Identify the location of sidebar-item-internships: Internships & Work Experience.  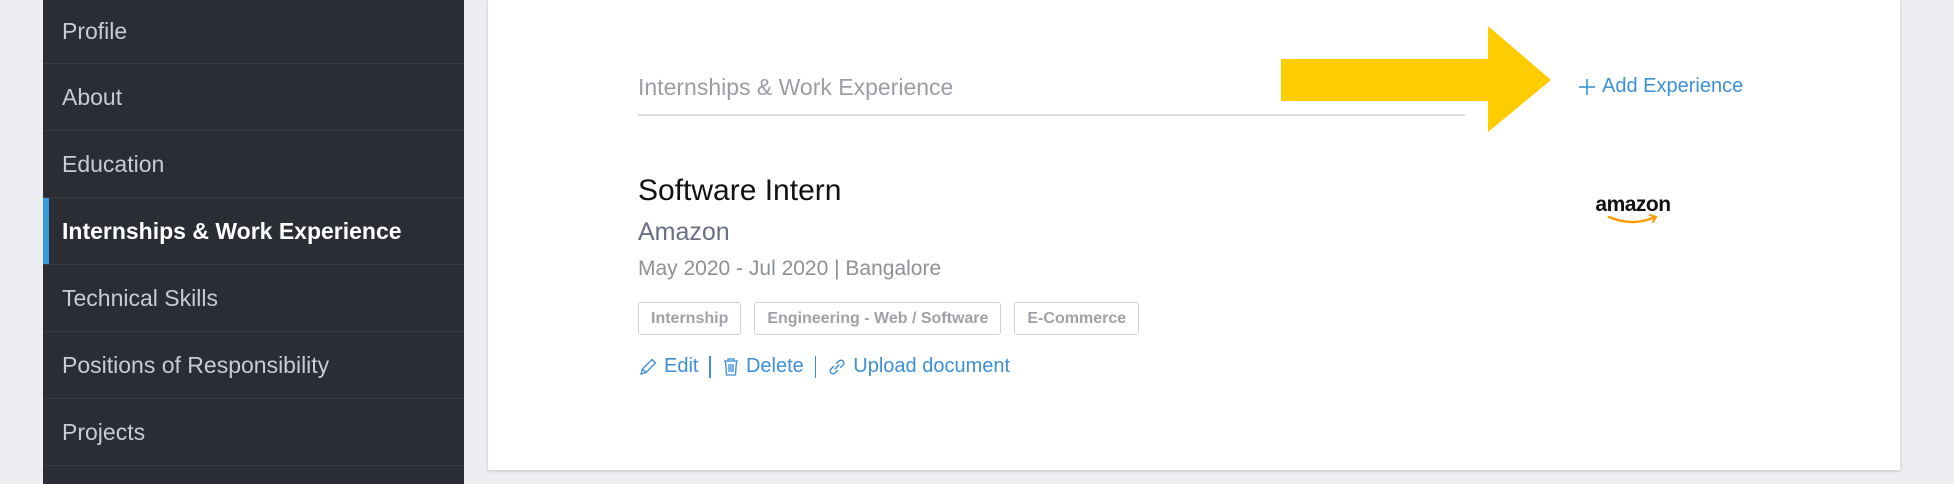
(253, 231).